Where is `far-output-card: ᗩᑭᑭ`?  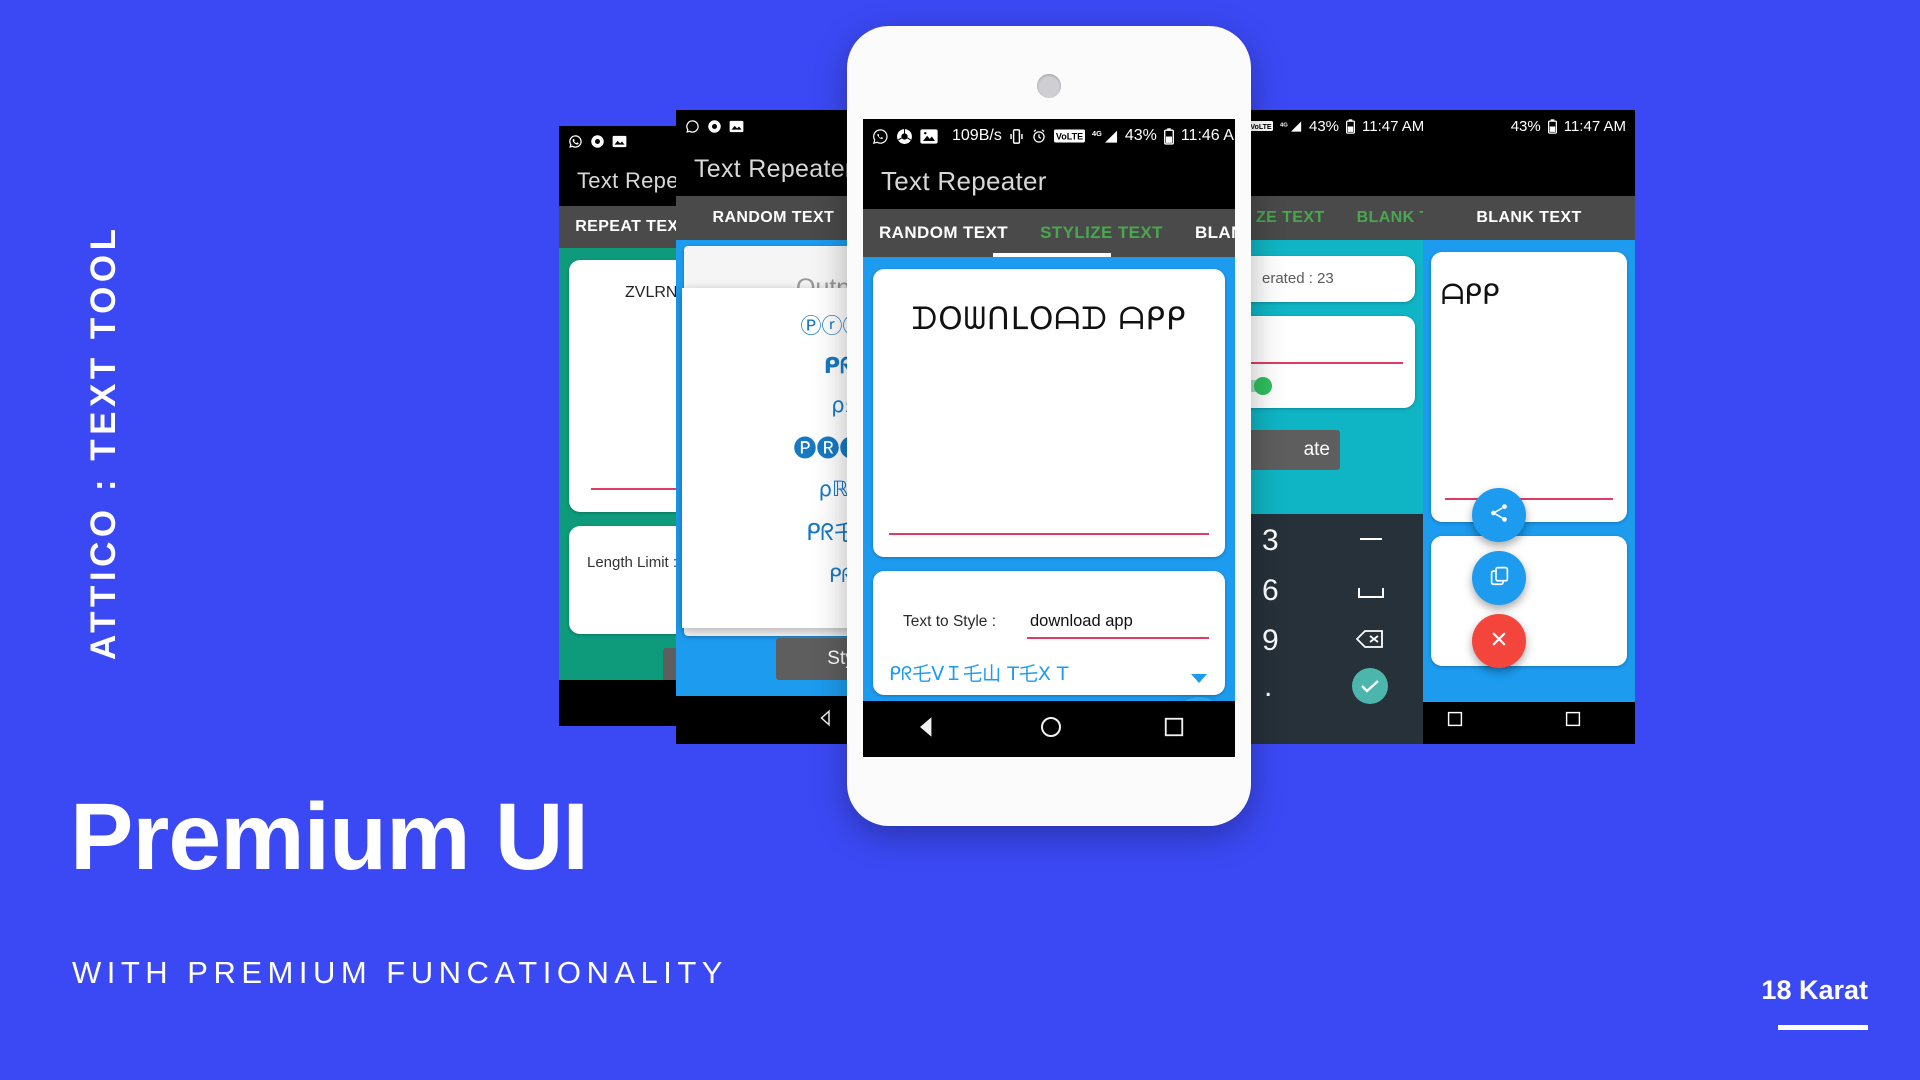
far-output-card: ᗩᑭᑭ is located at coordinates (1529, 387).